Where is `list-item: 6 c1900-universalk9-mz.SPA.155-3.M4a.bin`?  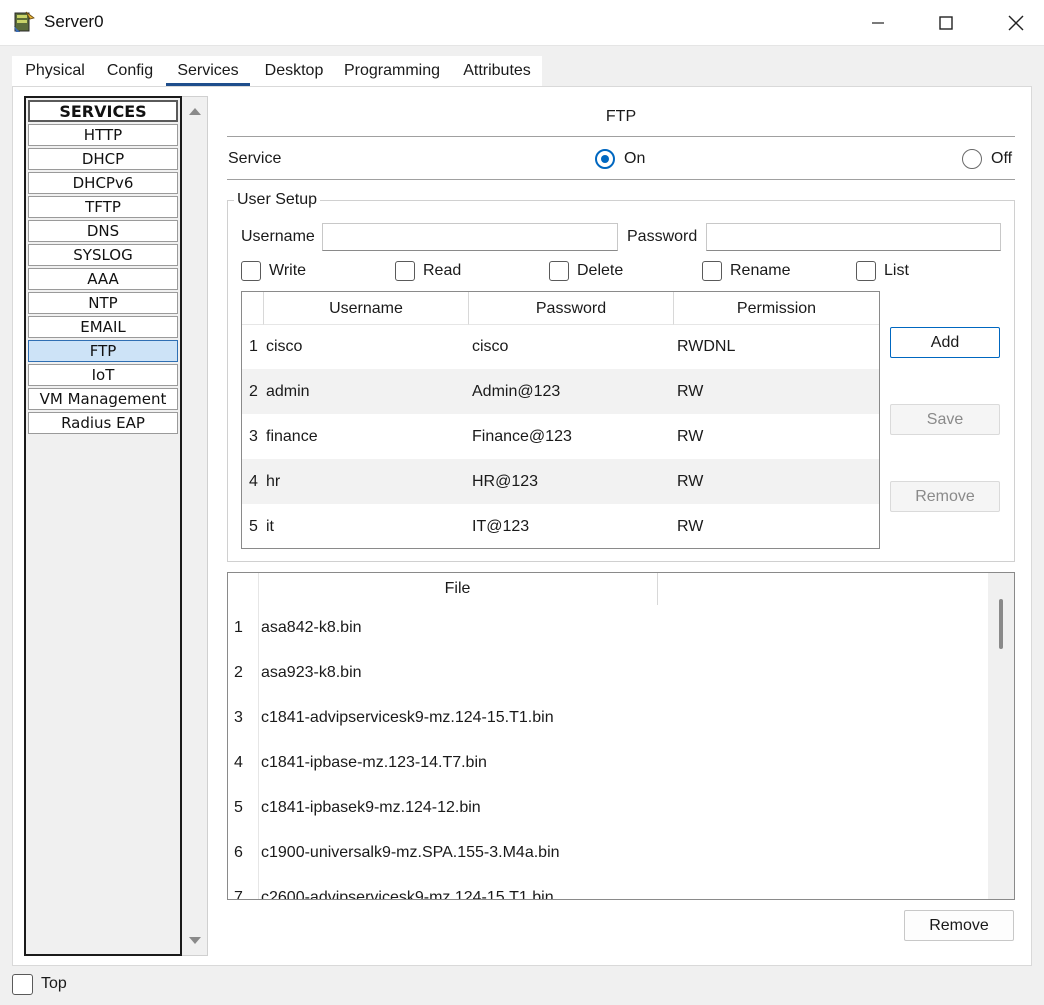
list-item: 6 c1900-universalk9-mz.SPA.155-3.M4a.bin is located at coordinates (608, 852).